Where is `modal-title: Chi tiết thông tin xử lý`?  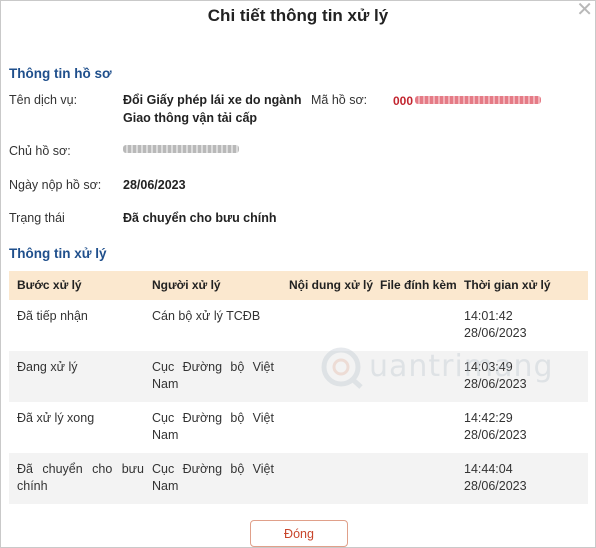 modal-title: Chi tiết thông tin xử lý is located at coordinates (298, 15).